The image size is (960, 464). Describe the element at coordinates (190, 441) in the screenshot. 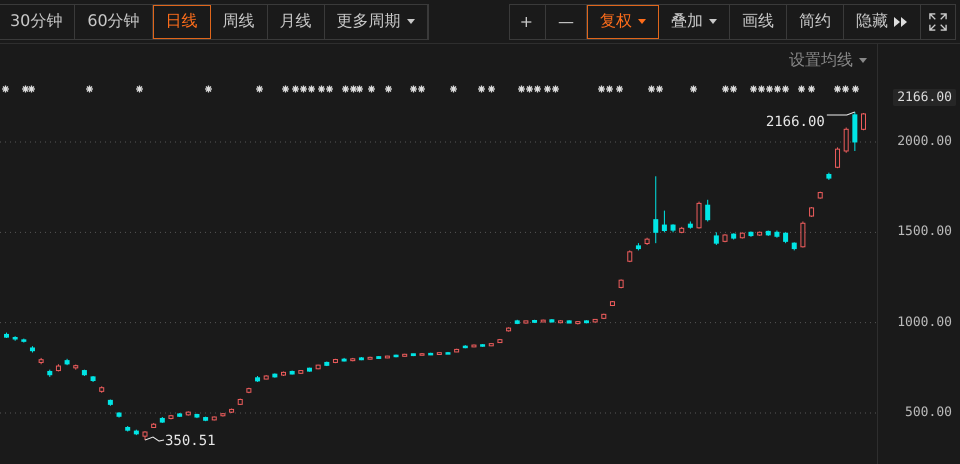

I see `price-annotation: 350.51` at that location.